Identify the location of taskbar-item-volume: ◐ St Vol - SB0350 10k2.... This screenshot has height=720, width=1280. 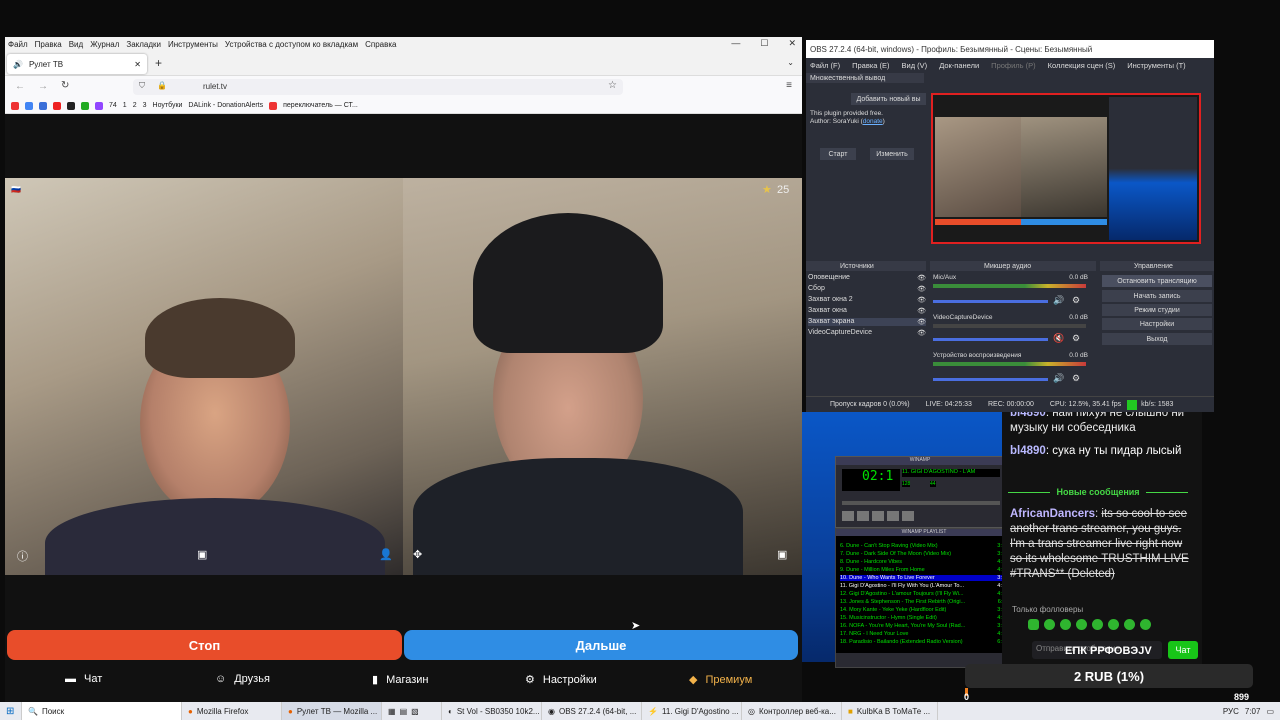
(492, 711).